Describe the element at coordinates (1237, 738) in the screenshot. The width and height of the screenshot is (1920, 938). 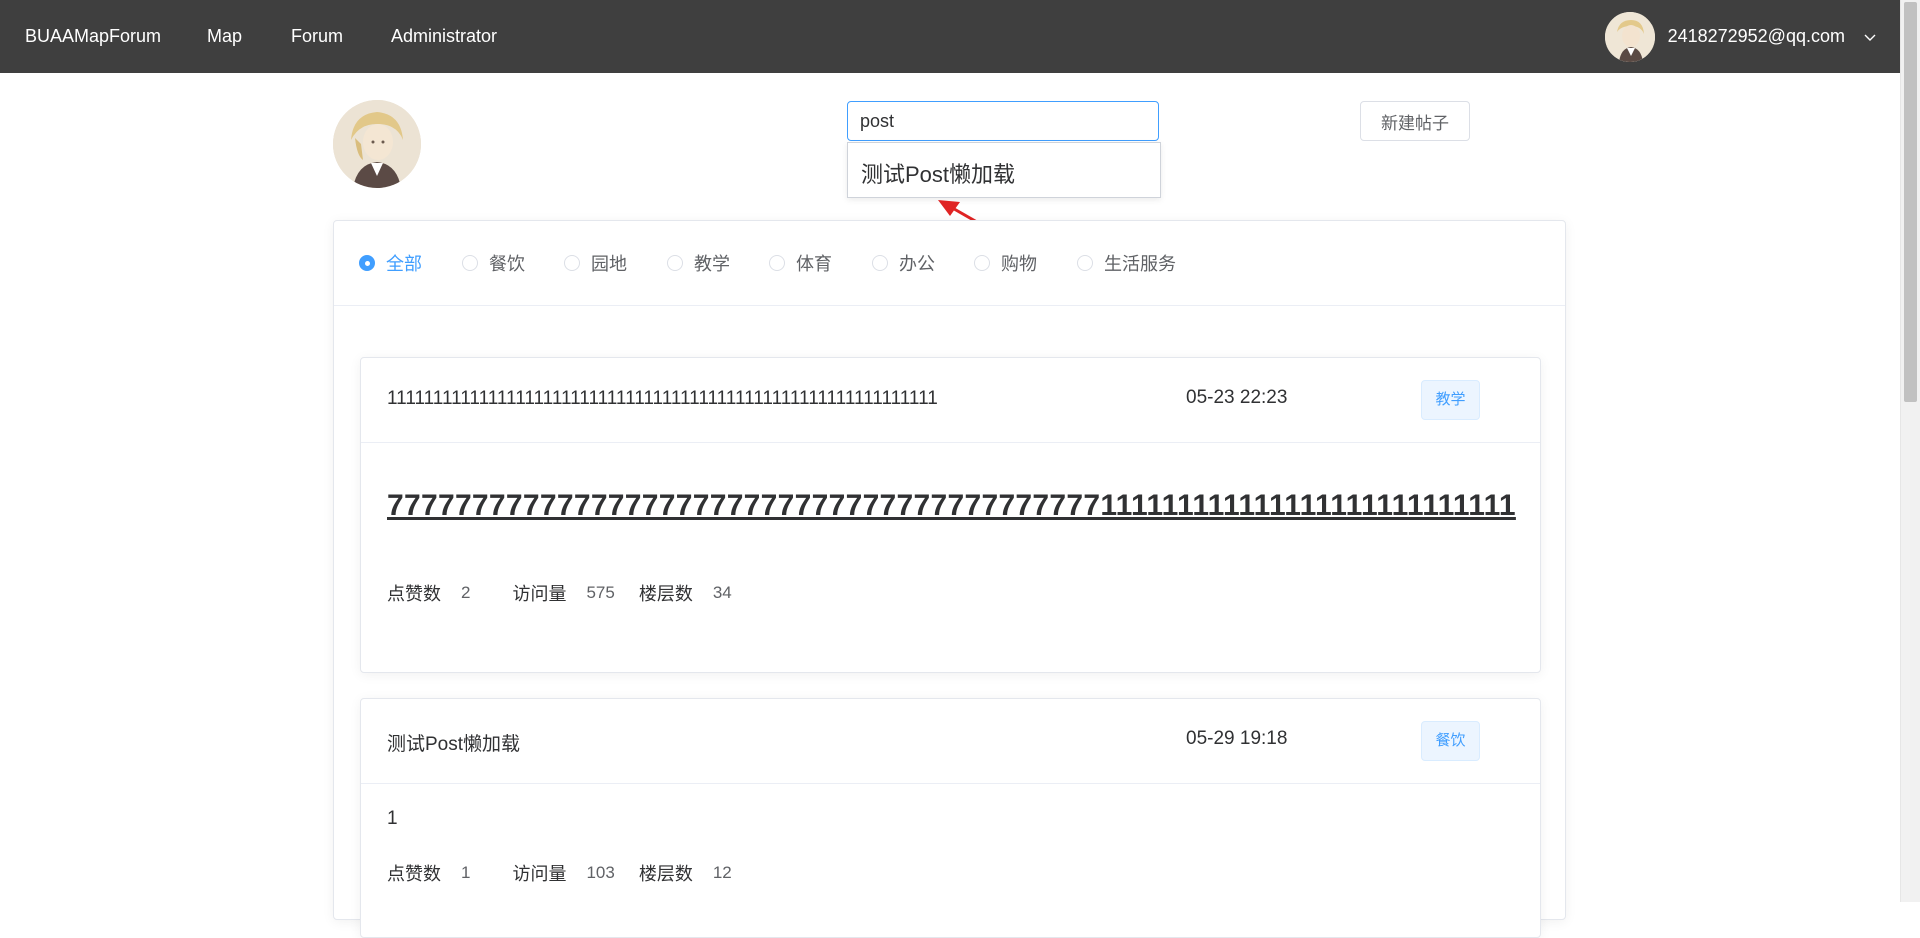
I see `post-date: 05-29 19:18` at that location.